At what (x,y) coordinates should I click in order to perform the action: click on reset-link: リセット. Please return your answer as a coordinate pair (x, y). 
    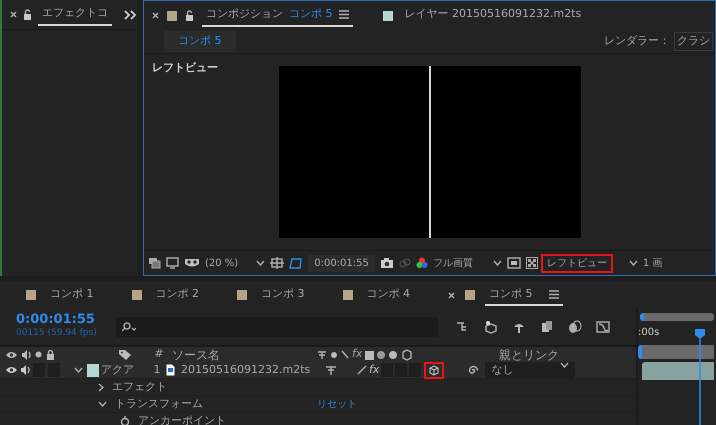
    Looking at the image, I should click on (337, 404).